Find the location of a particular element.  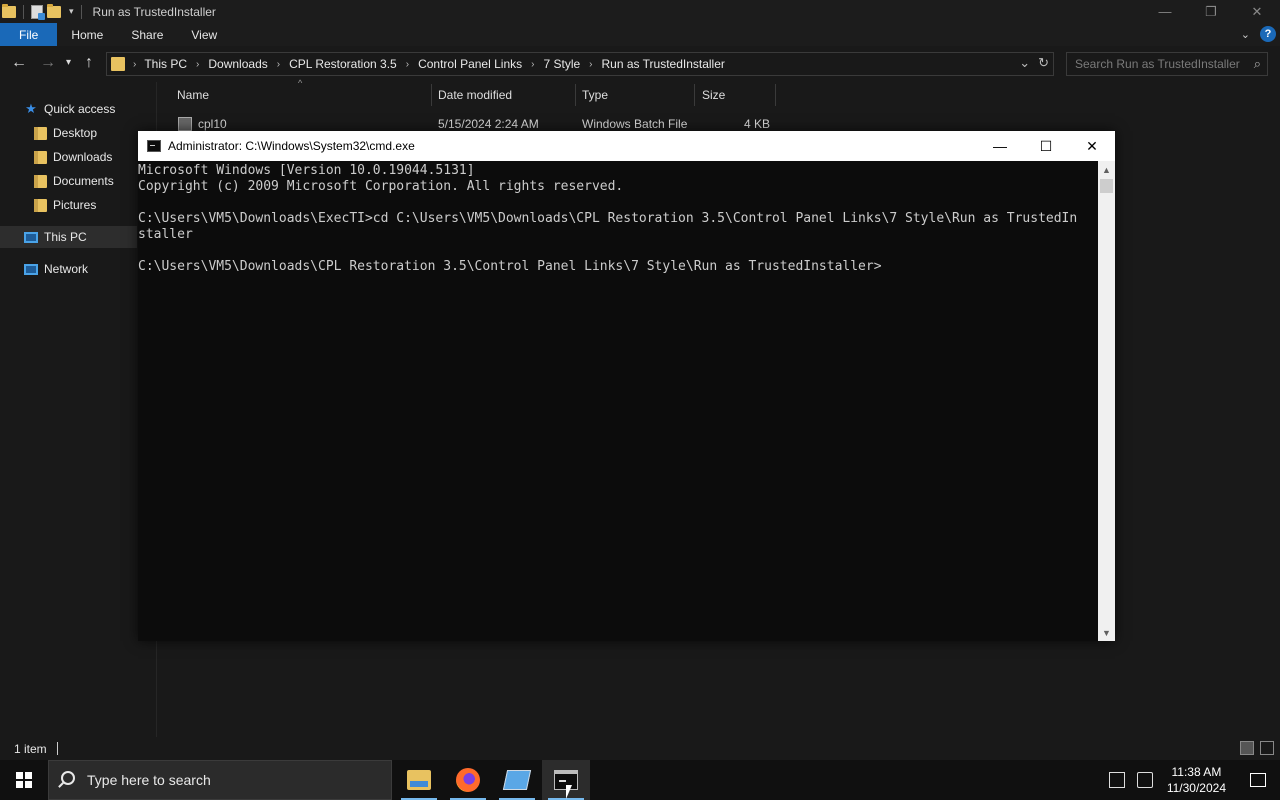

sidebar-item-label: Network is located at coordinates (66, 269).